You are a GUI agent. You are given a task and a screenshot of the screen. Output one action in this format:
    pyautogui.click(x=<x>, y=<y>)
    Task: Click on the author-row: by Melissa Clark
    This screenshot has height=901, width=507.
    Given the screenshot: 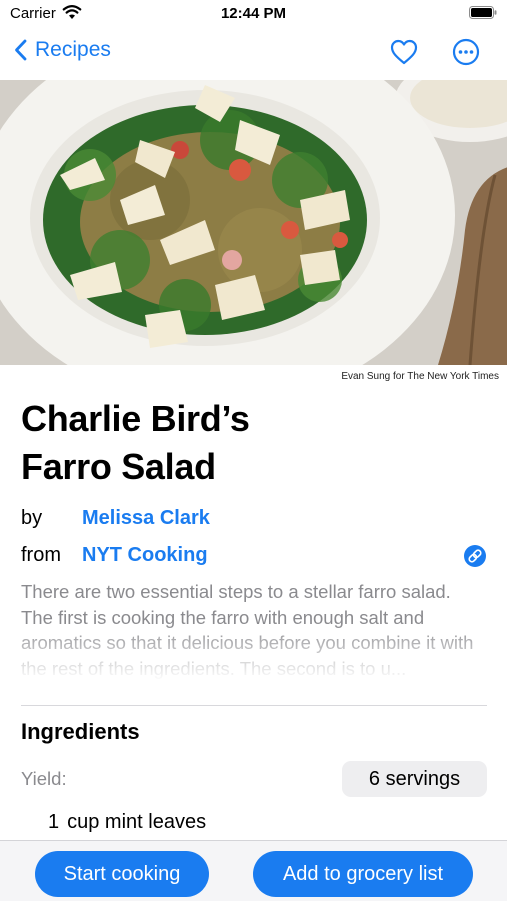 What is the action you would take?
    pyautogui.click(x=115, y=518)
    